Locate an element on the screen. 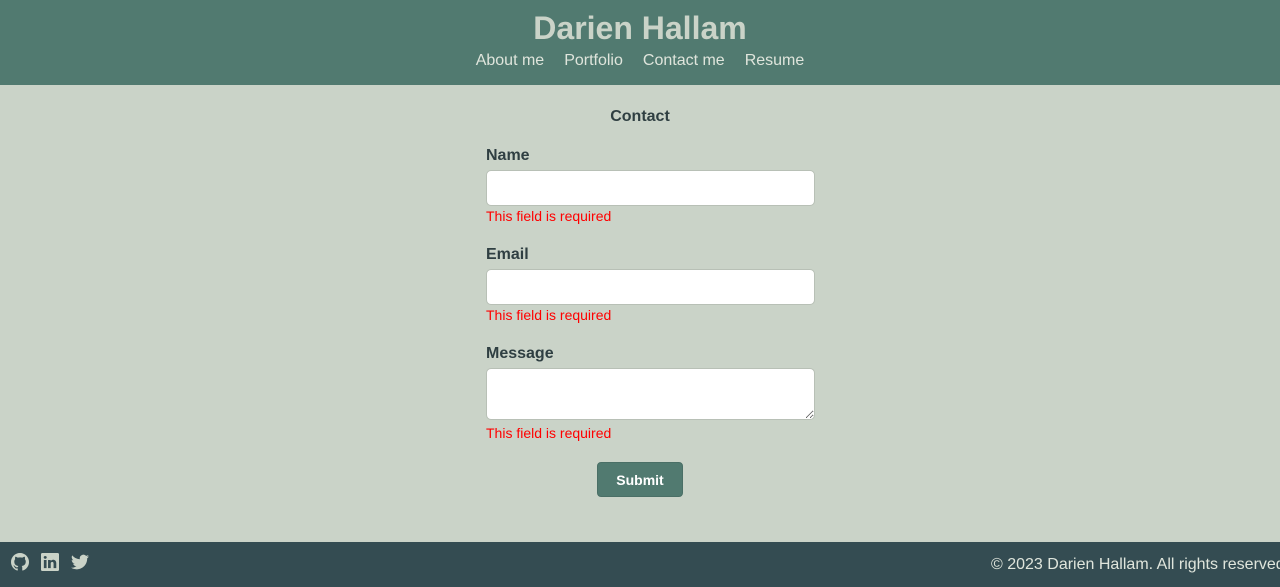  nav-about-me: About me is located at coordinates (510, 61).